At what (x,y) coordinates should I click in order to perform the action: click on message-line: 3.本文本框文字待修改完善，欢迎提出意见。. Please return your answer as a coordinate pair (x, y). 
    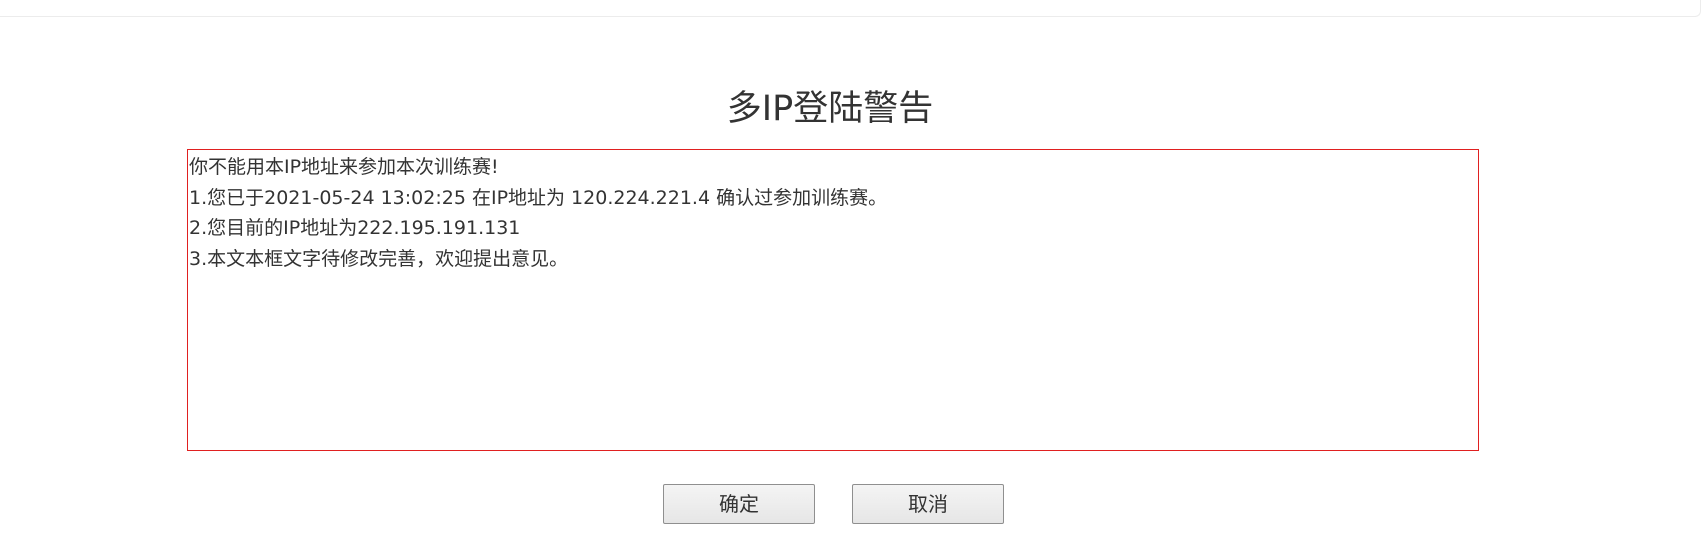
    Looking at the image, I should click on (379, 258).